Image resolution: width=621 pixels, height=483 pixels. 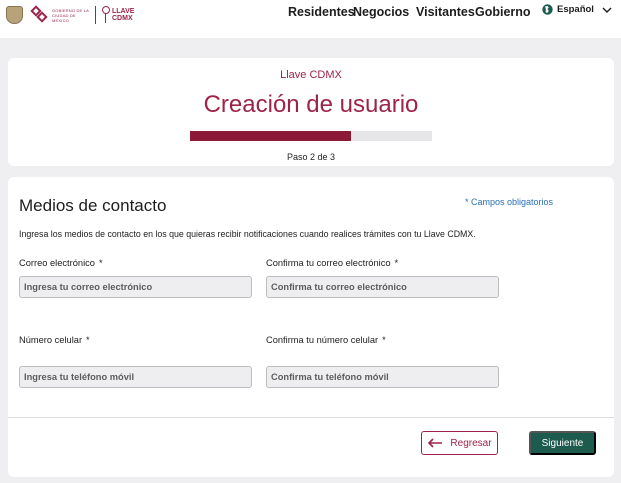 What do you see at coordinates (509, 202) in the screenshot?
I see `required-fields-note: * Campos obligatorios` at bounding box center [509, 202].